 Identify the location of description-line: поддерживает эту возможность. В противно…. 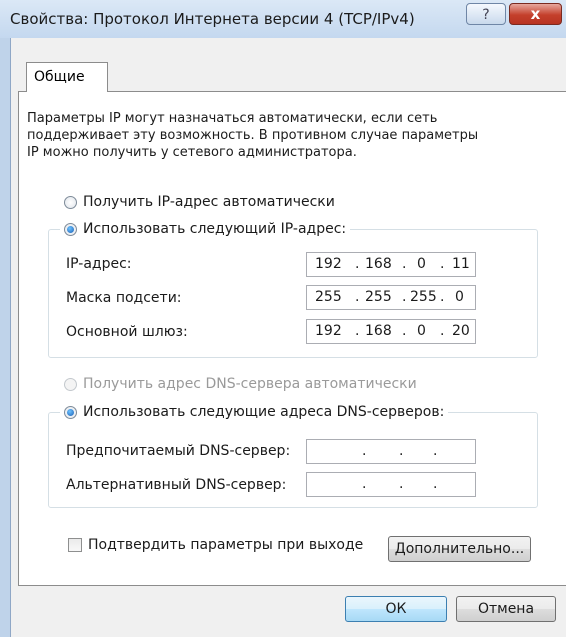
(253, 135).